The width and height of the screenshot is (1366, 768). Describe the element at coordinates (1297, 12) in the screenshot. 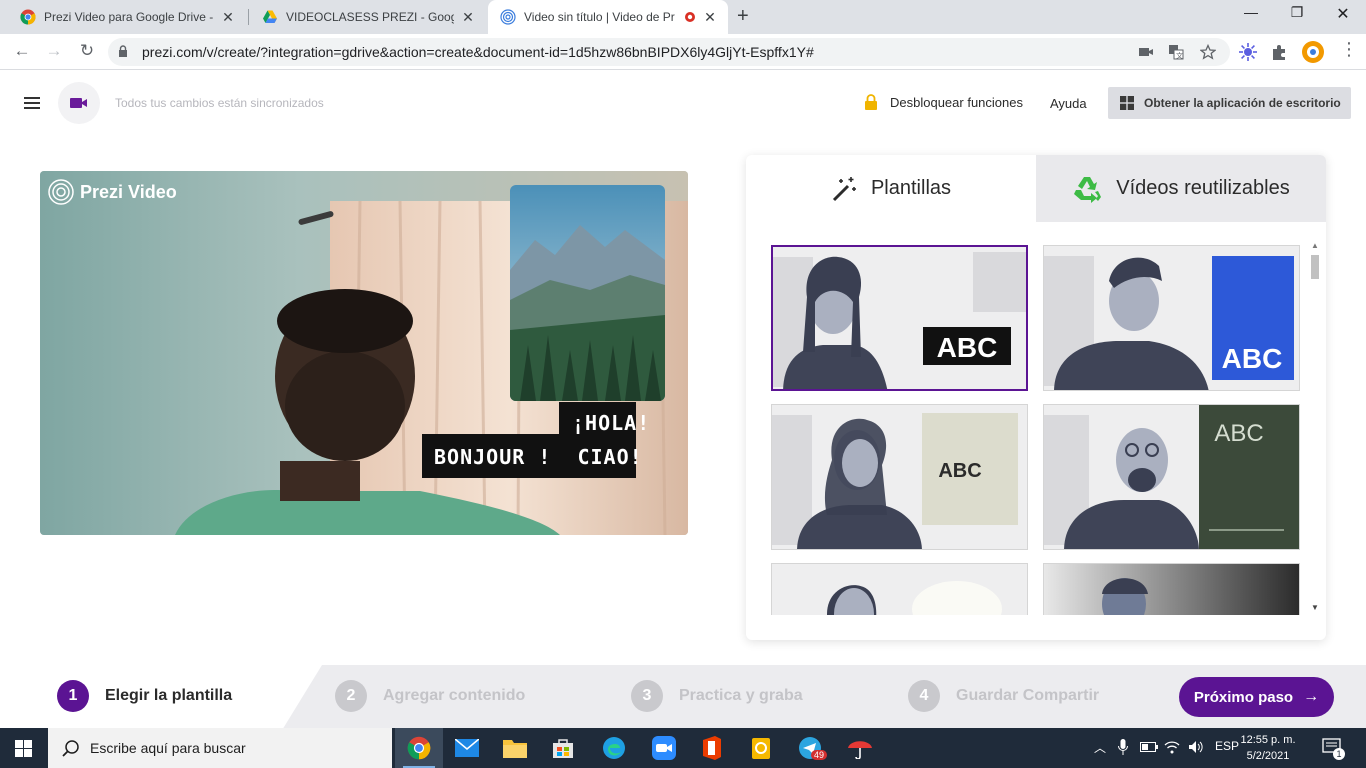

I see `maximize-button: ❐` at that location.